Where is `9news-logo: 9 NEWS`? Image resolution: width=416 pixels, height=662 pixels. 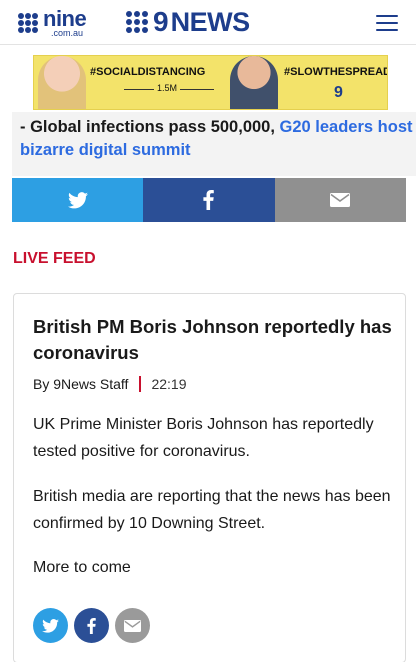 9news-logo: 9 NEWS is located at coordinates (188, 21).